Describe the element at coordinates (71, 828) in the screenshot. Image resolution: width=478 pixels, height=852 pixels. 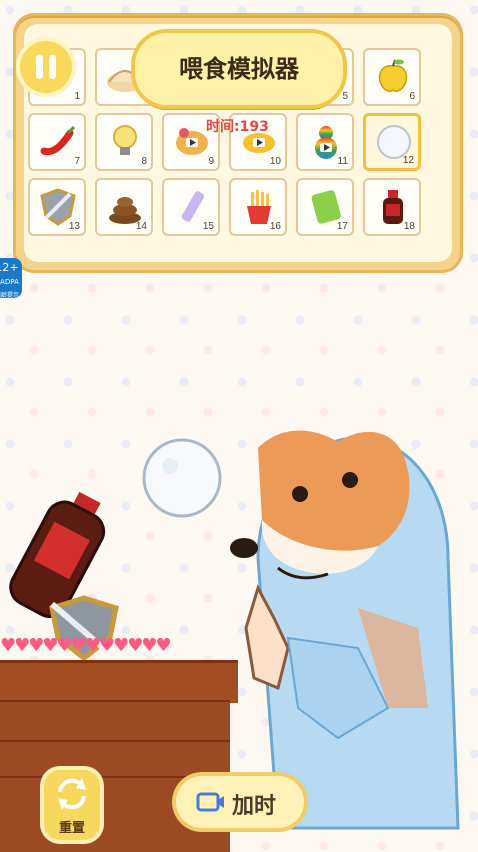
I see `reset-label: 重置` at that location.